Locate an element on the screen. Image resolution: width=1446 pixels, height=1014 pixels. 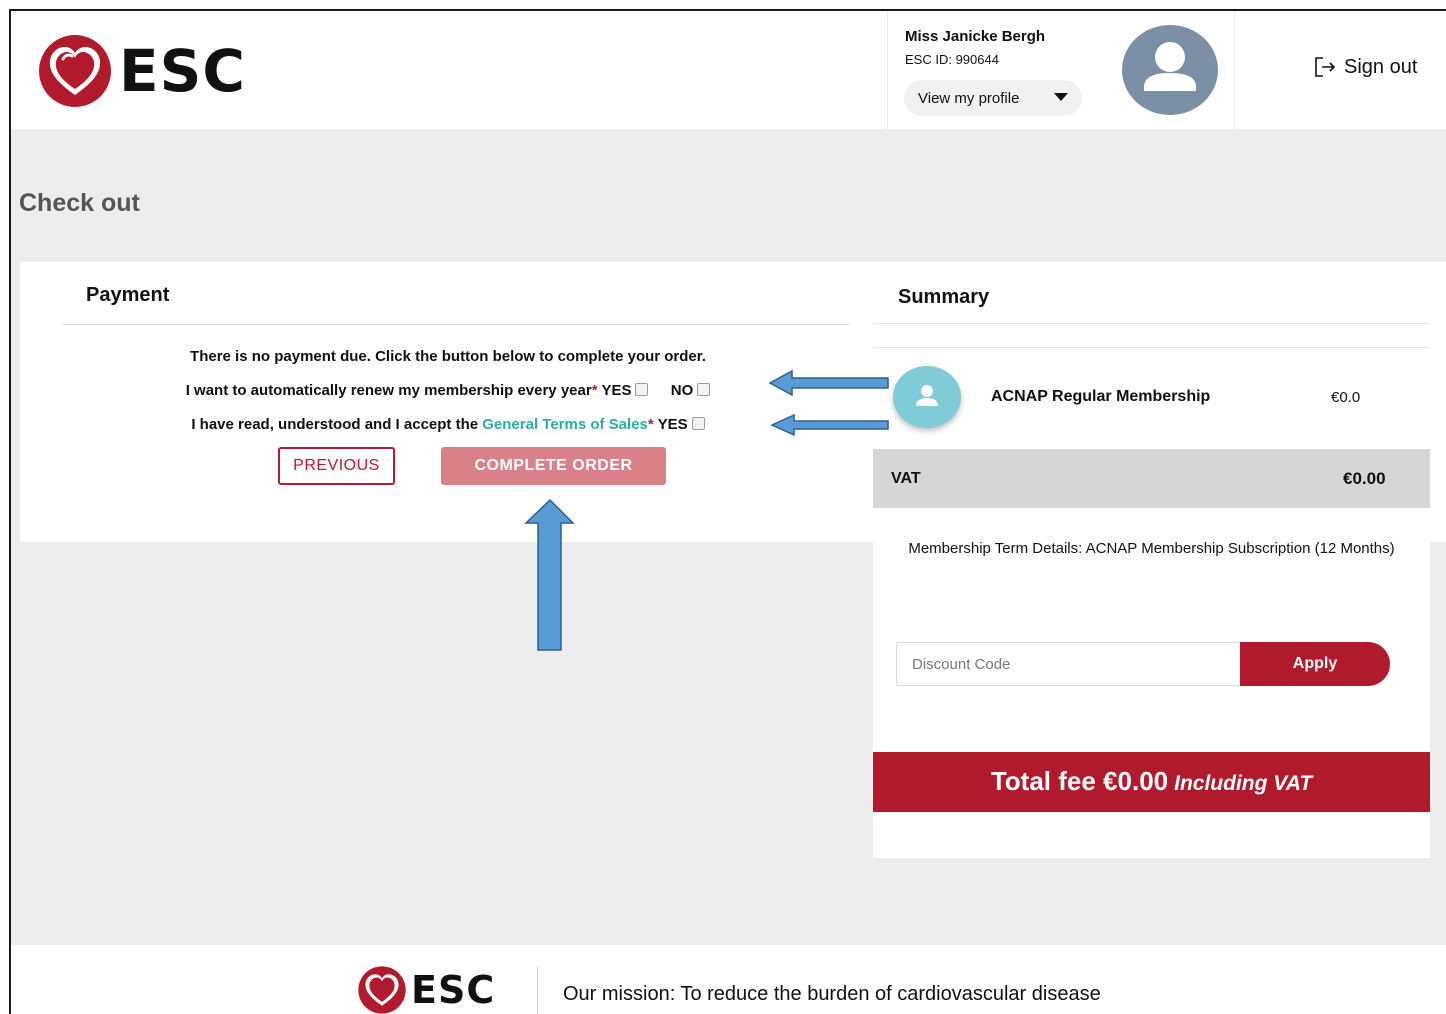
payment-heading: Payment is located at coordinates (128, 295).